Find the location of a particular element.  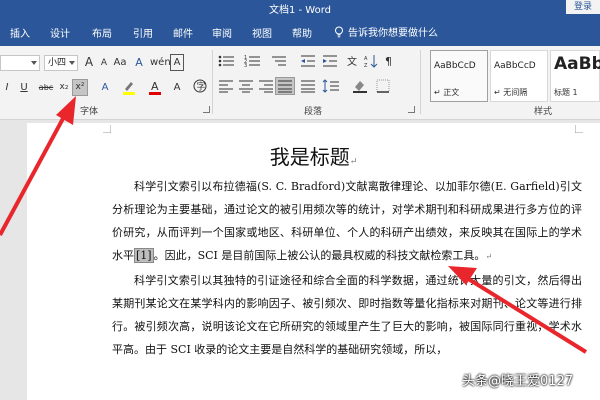

svg-text: Z is located at coordinates (366, 65).